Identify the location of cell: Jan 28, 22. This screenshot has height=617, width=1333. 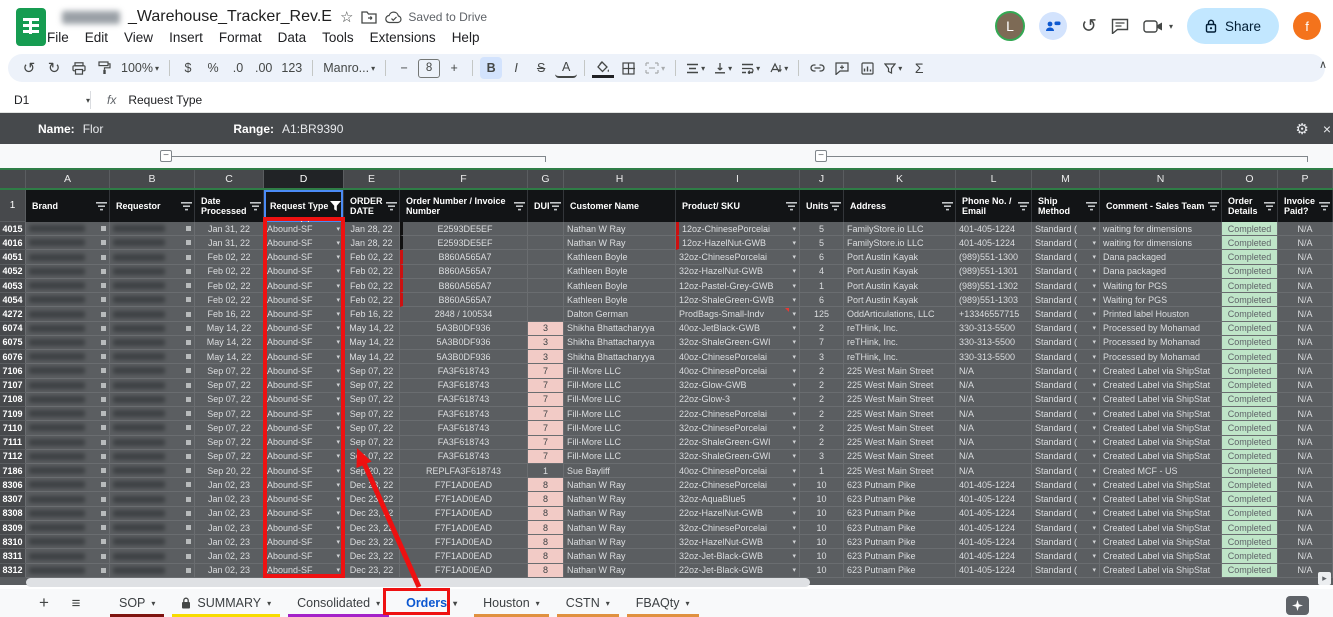
(372, 243).